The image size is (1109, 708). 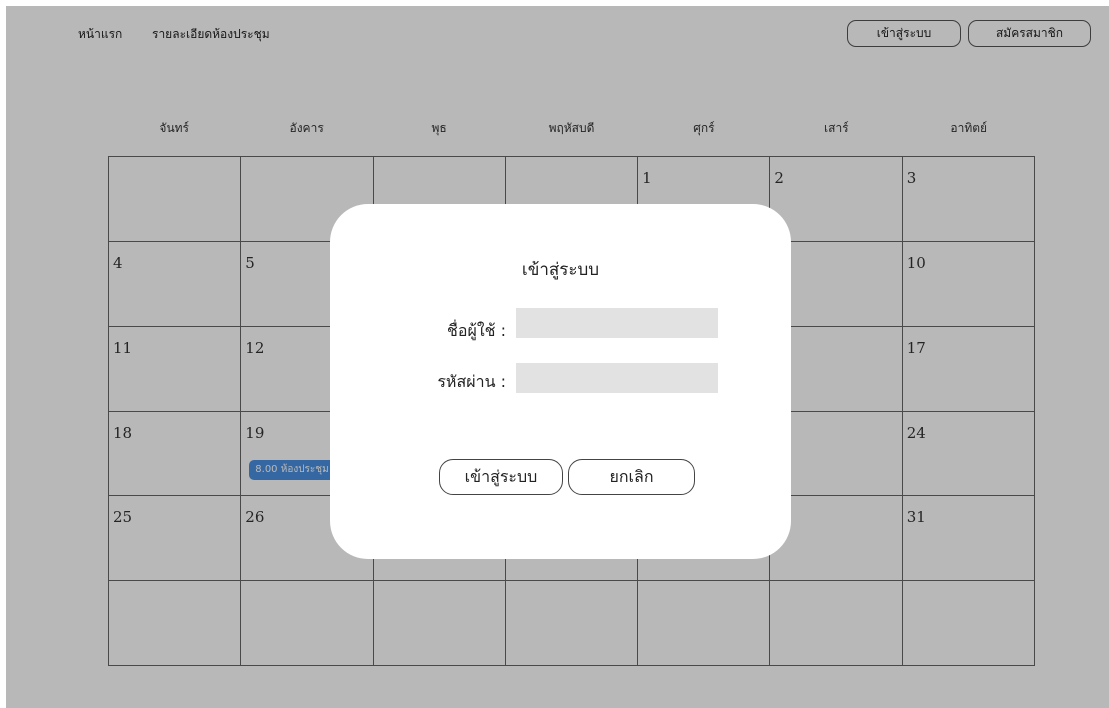 What do you see at coordinates (501, 477) in the screenshot?
I see `login-button: เข้าสู่ระบบ` at bounding box center [501, 477].